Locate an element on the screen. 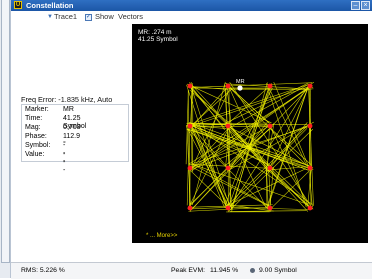 This screenshot has width=372, height=279. symbol-row: Symbol: --- is located at coordinates (37, 146).